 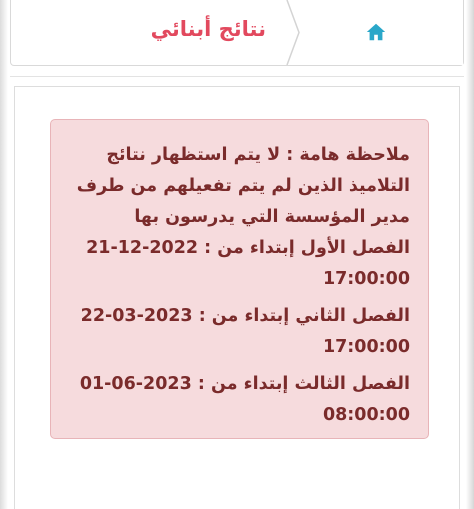 I want to click on right-edge-shadow, so click(x=470, y=254).